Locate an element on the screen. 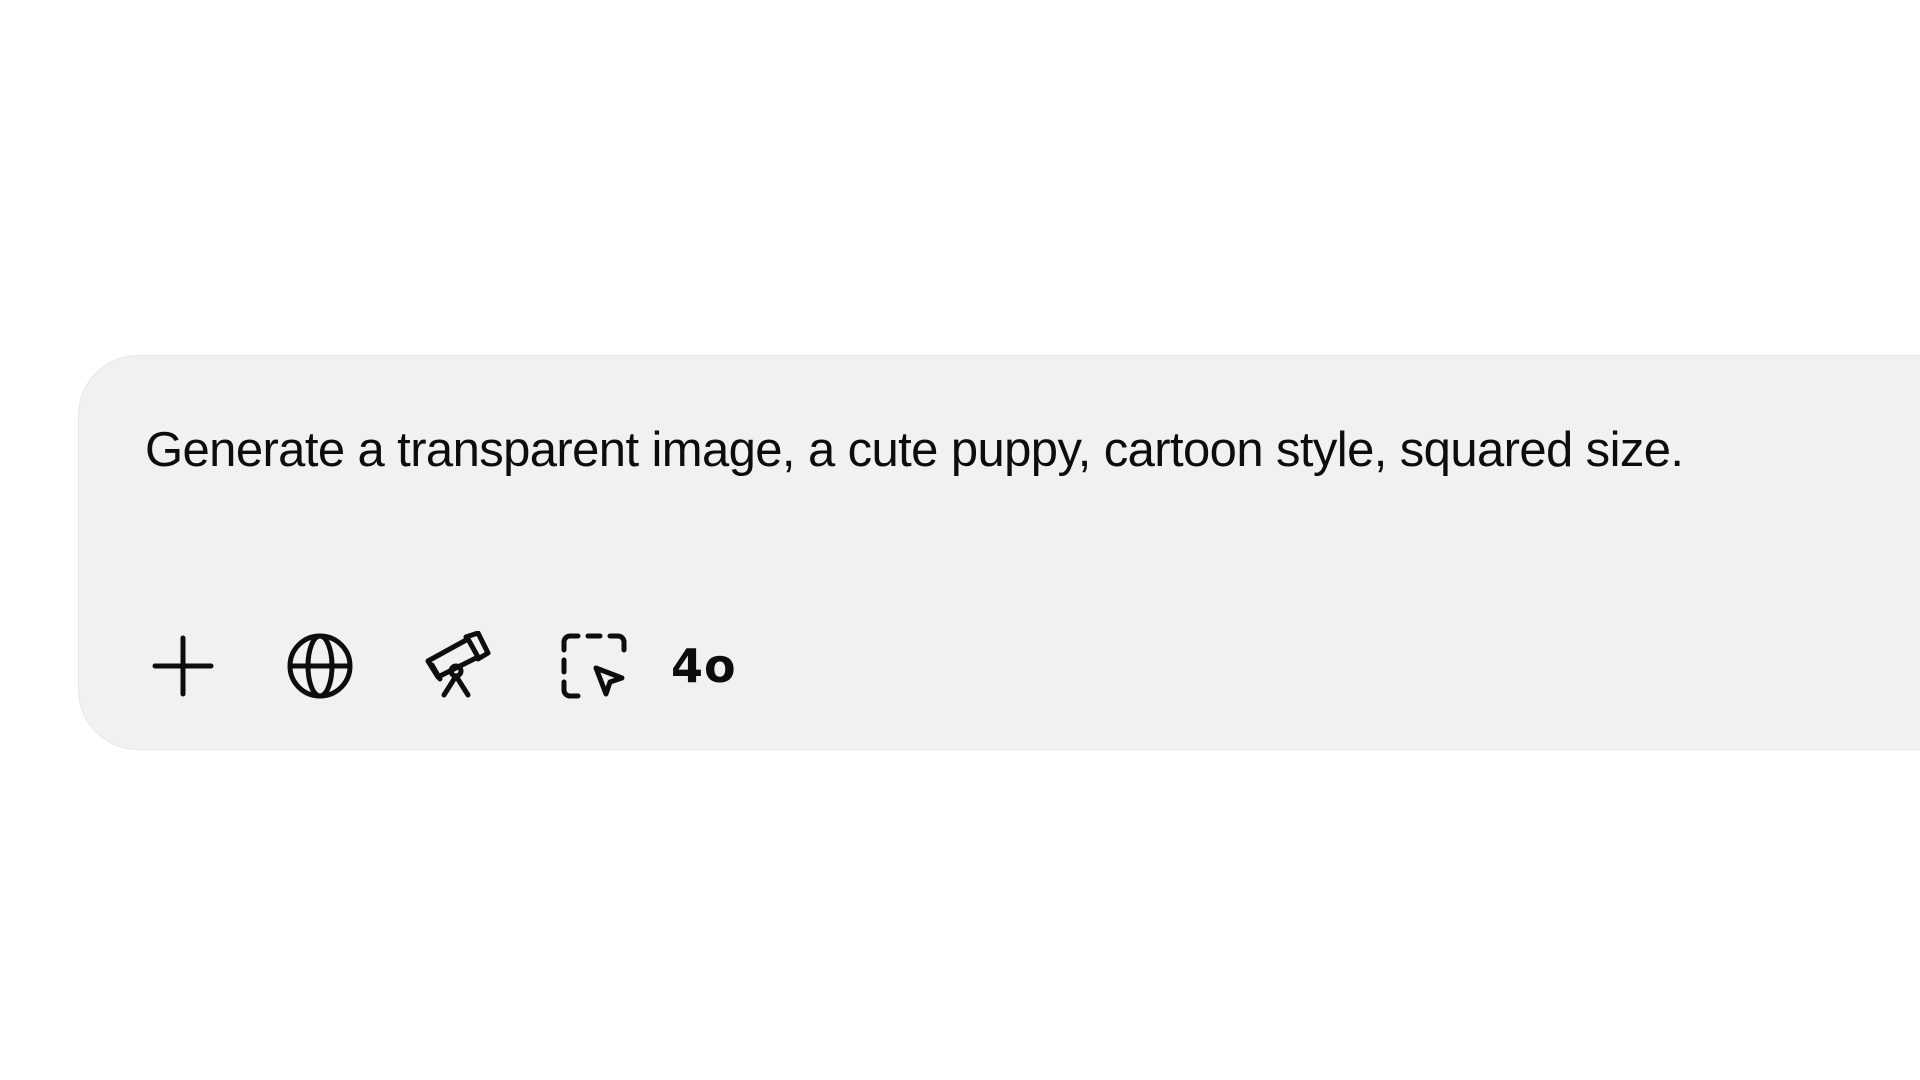 The image size is (1920, 1080). globe-icon is located at coordinates (320, 666).